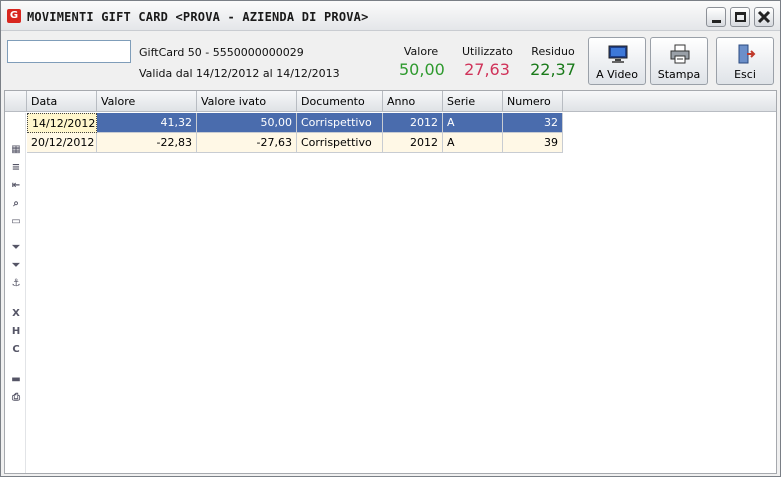 The height and width of the screenshot is (477, 781). What do you see at coordinates (618, 54) in the screenshot?
I see `monitor-icon` at bounding box center [618, 54].